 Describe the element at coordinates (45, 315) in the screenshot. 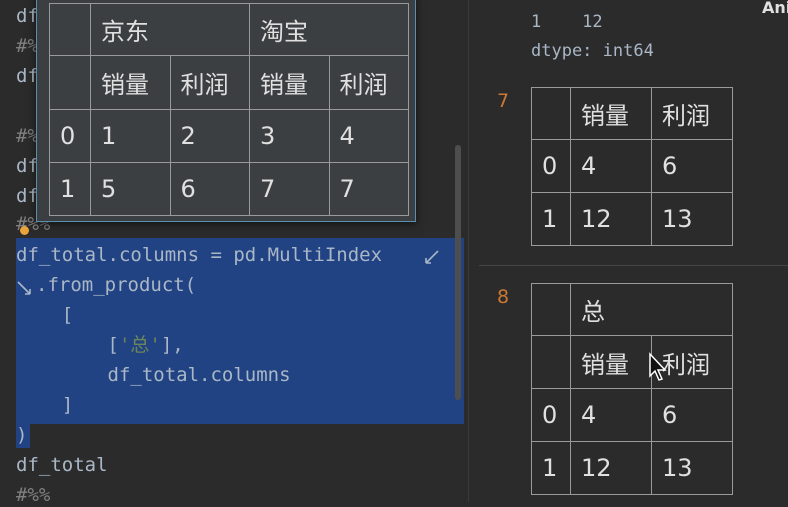

I see `code-line: [` at that location.